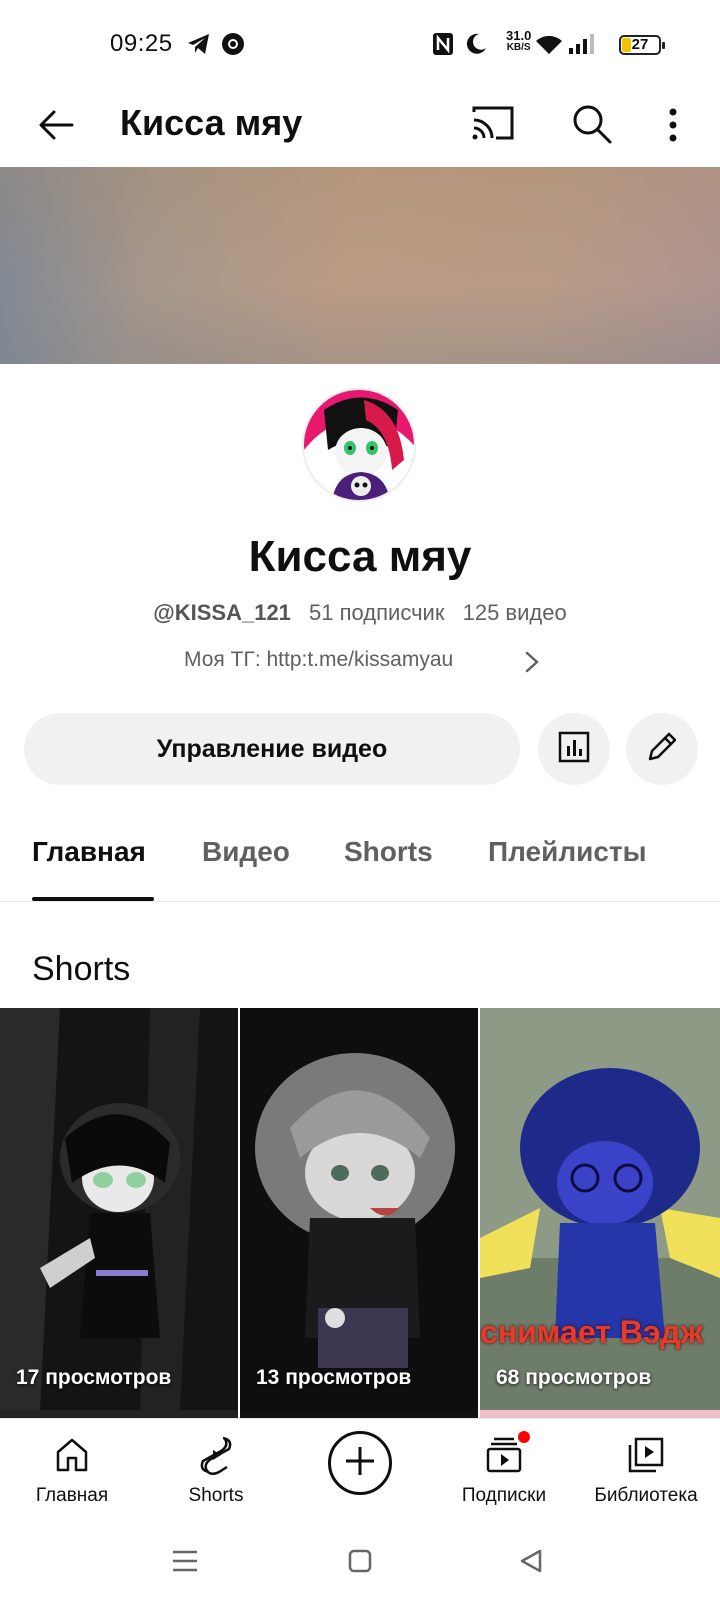 The width and height of the screenshot is (720, 1600). Describe the element at coordinates (476, 44) in the screenshot. I see `moon-icon` at that location.